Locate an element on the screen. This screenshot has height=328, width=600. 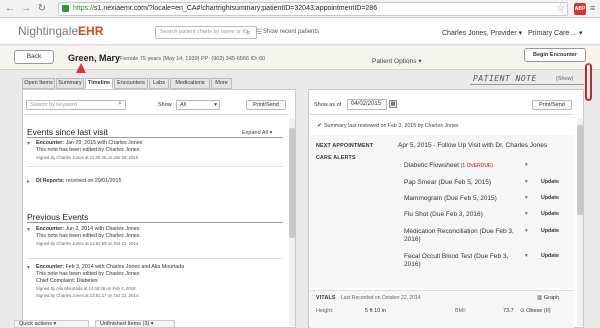
patient-note-title: PATIENT NOTE is located at coordinates (505, 78).